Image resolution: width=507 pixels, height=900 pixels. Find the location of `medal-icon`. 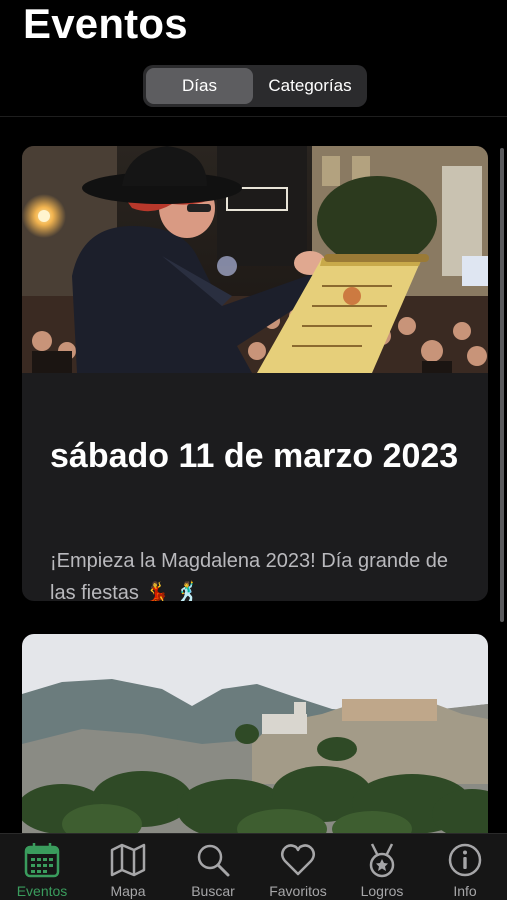

medal-icon is located at coordinates (382, 860).